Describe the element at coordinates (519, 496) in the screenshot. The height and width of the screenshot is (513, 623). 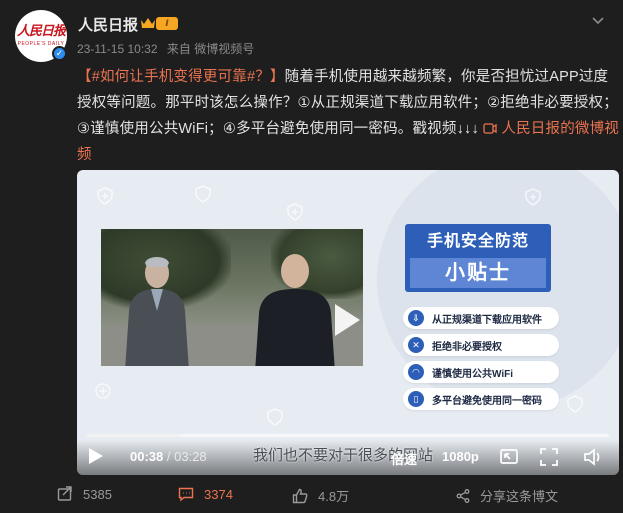
I see `share-label: 分享这条博文` at that location.